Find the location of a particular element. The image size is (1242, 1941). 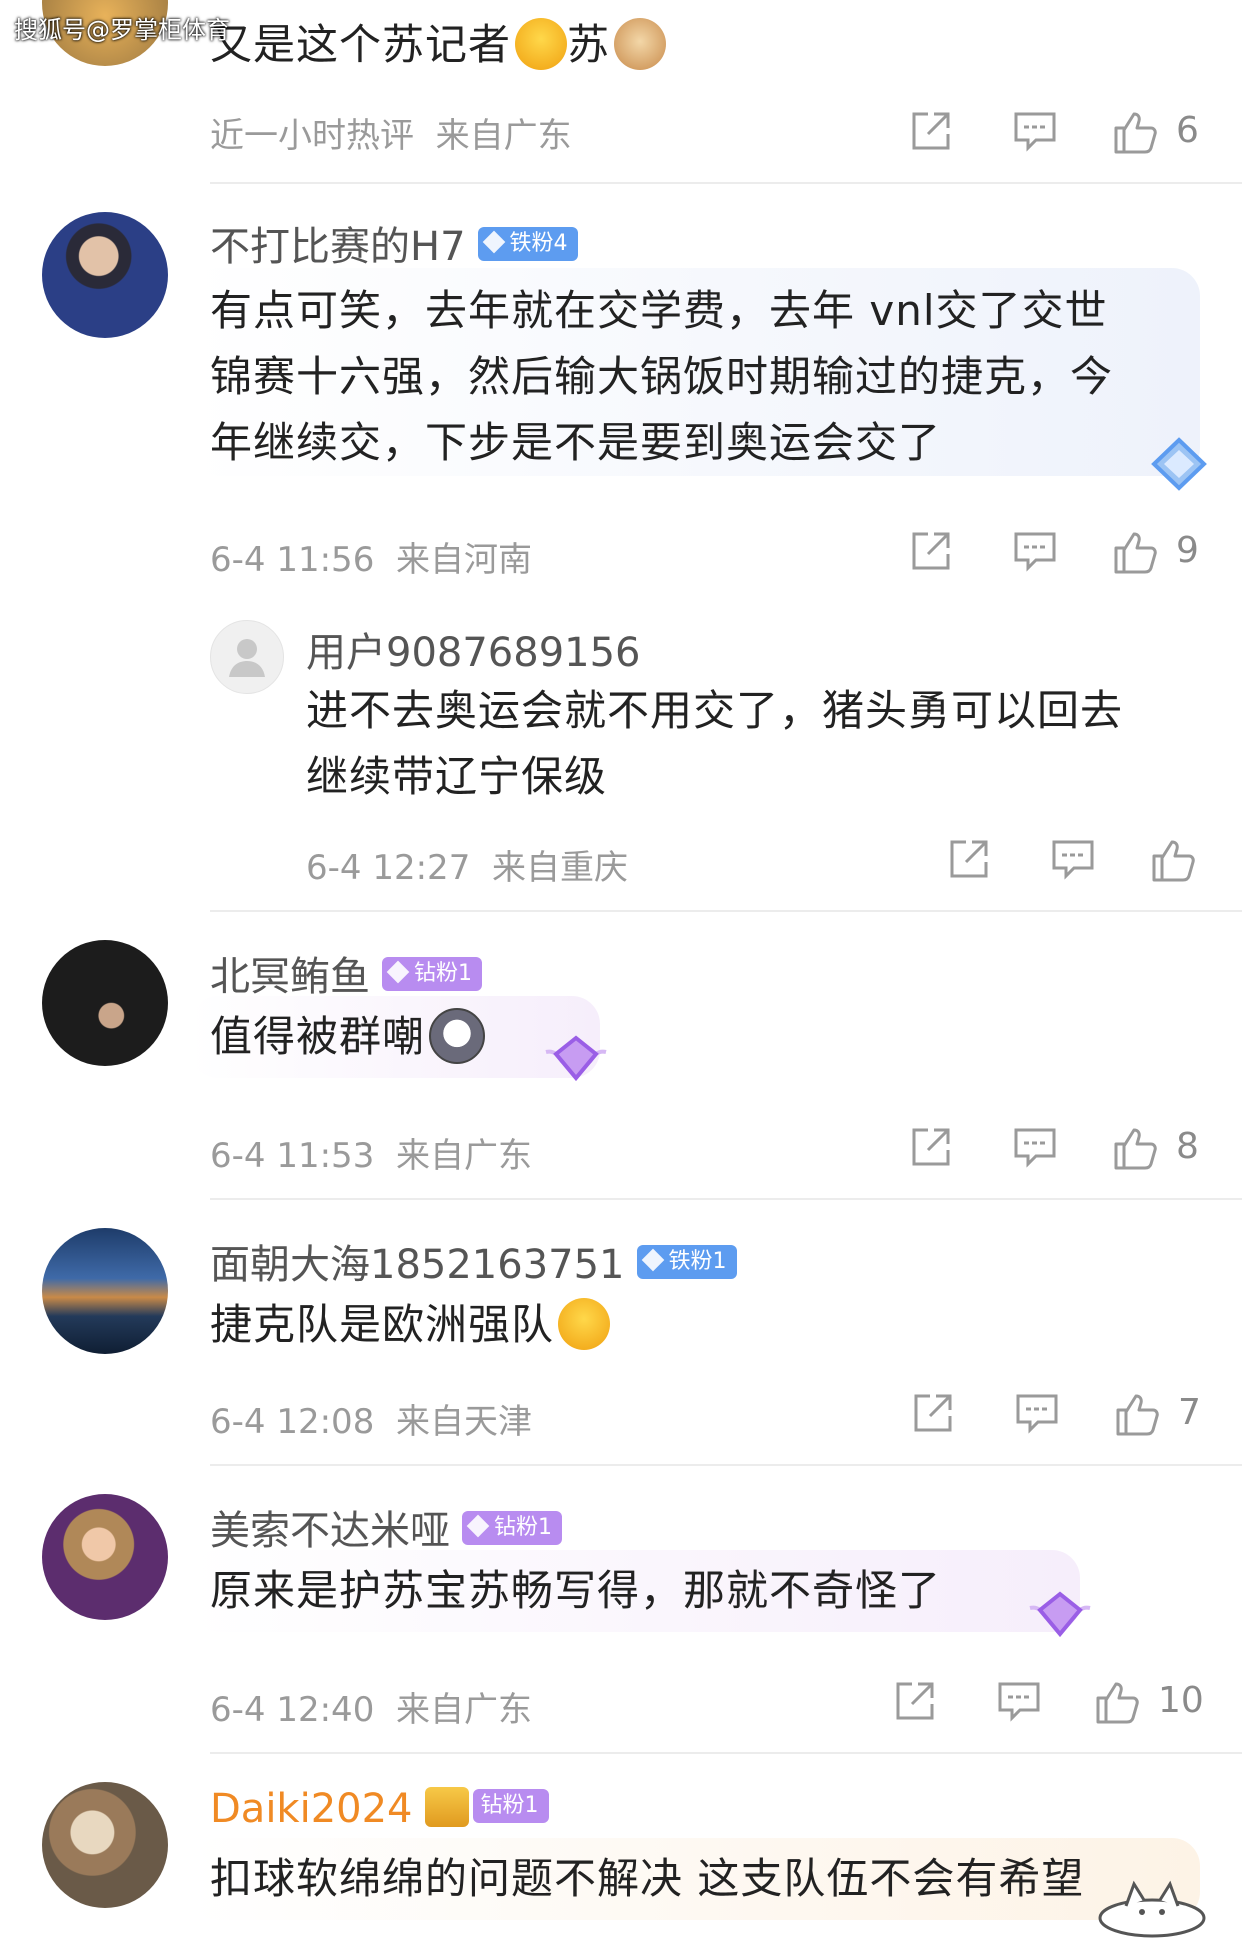

username: 不打比赛的H7 铁粉4 is located at coordinates (394, 243).